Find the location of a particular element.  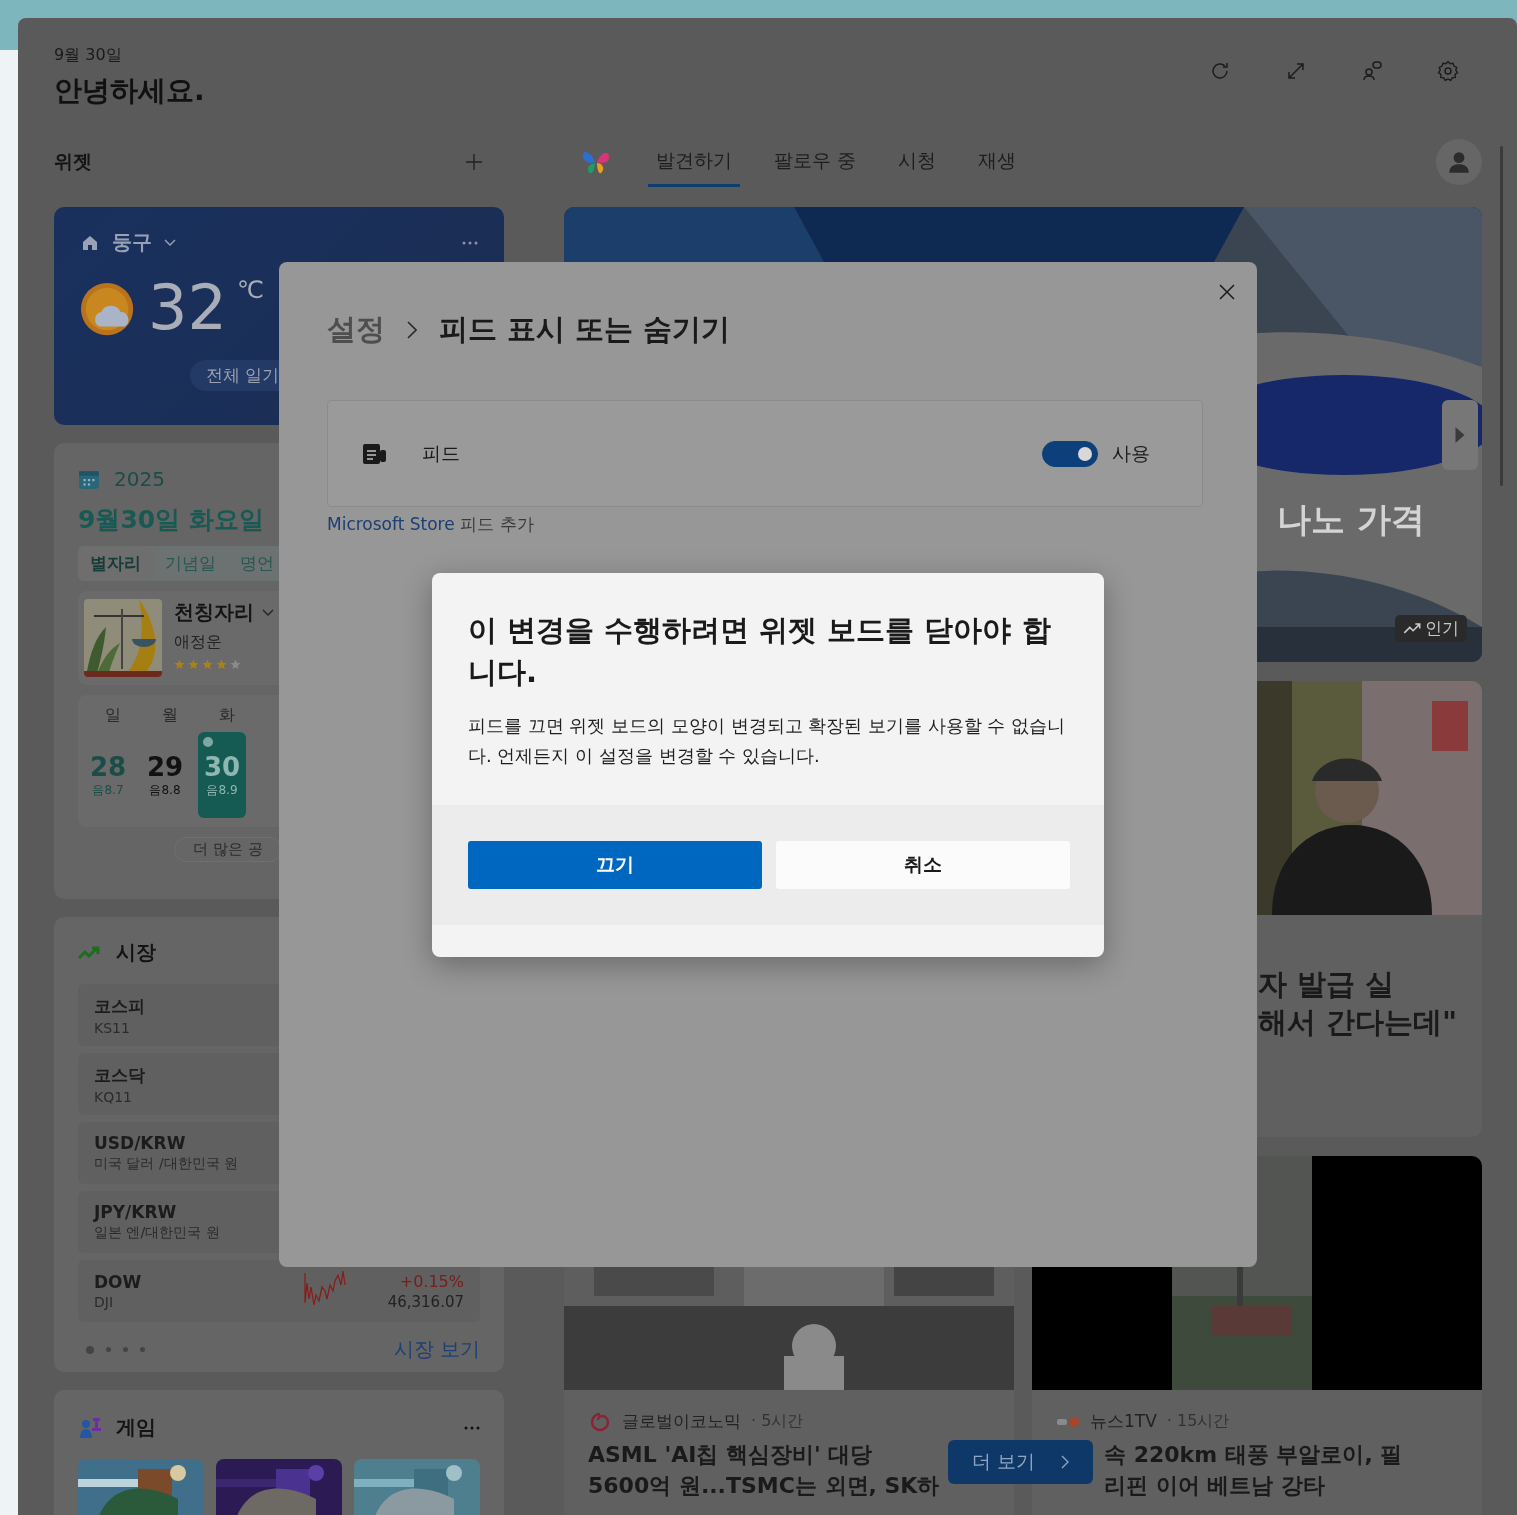

source-text: 뉴스1TV is located at coordinates (1123, 1421).